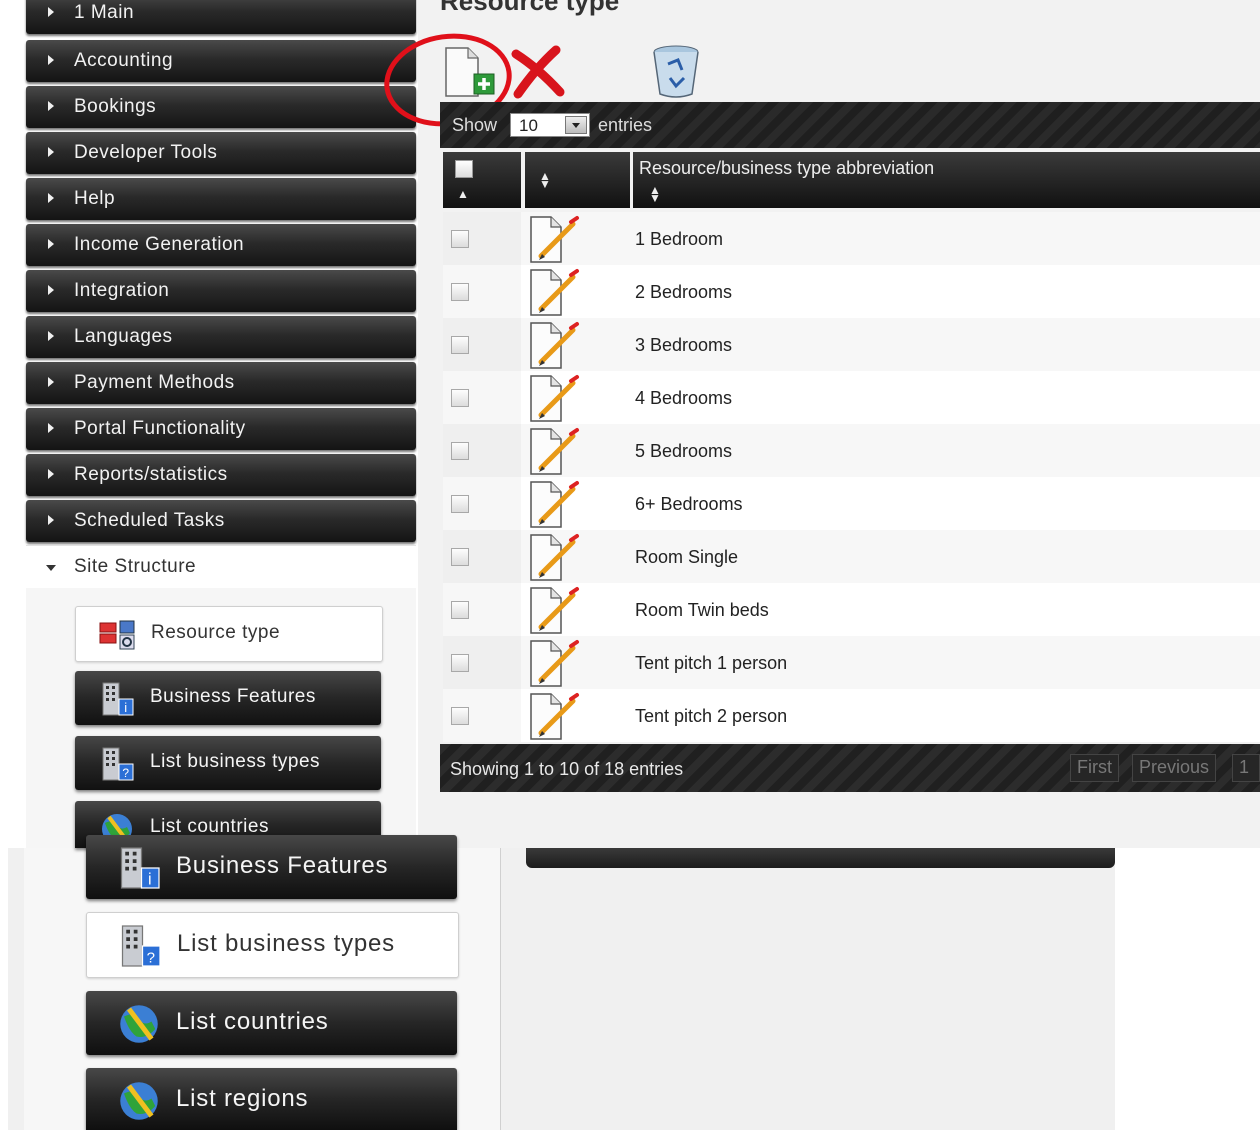 This screenshot has height=1130, width=1260. Describe the element at coordinates (221, 567) in the screenshot. I see `sidebar-item-site-structure: Site Structure` at that location.